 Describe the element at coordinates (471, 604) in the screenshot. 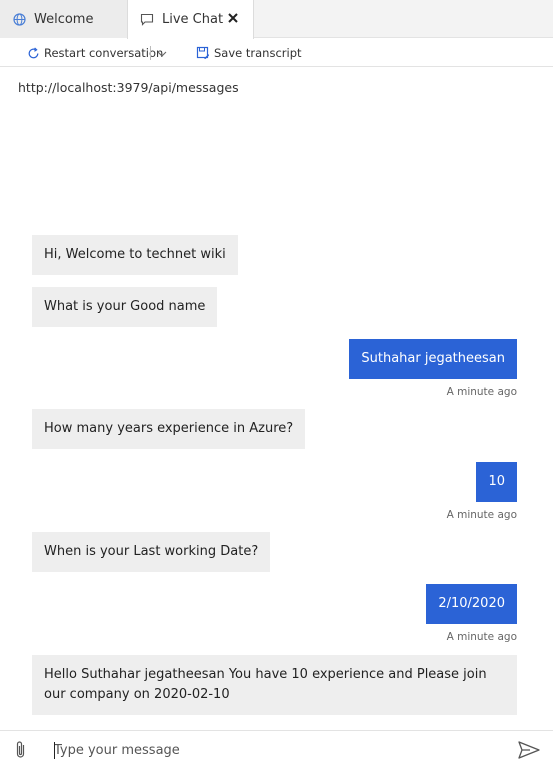

I see `user-message: 2/10/2020` at that location.